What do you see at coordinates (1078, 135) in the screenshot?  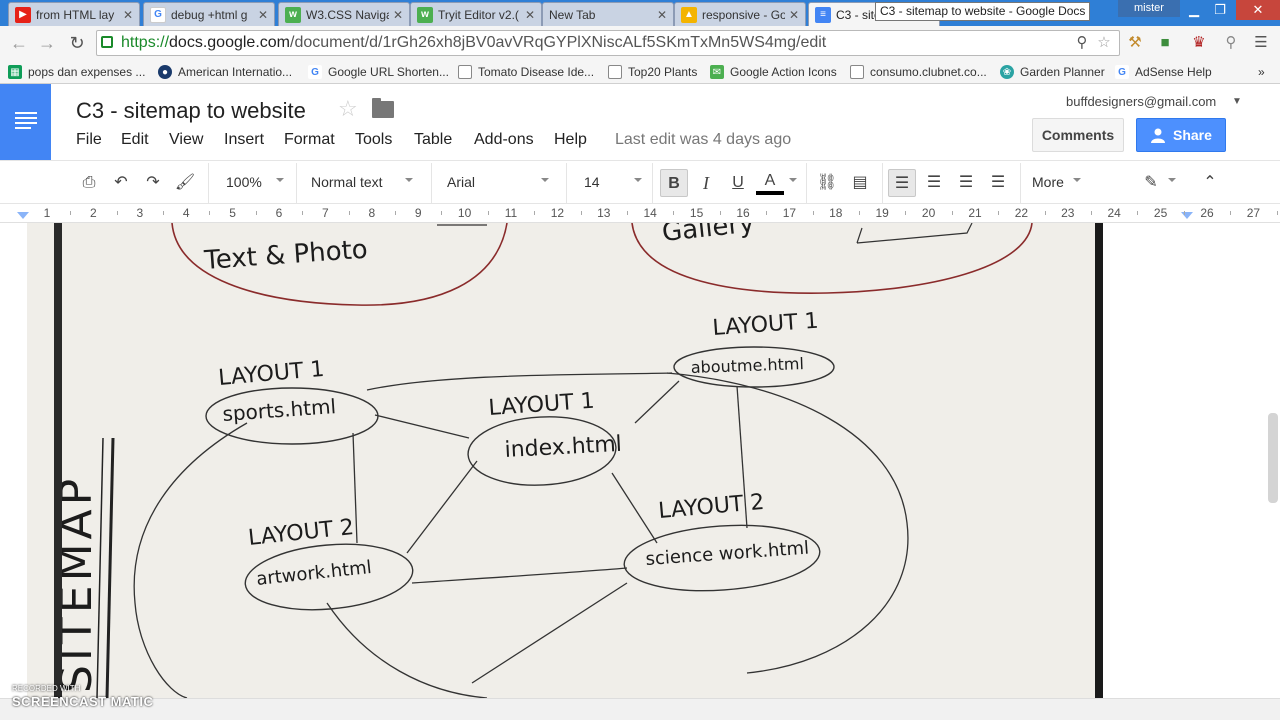 I see `comments-button: Comments` at bounding box center [1078, 135].